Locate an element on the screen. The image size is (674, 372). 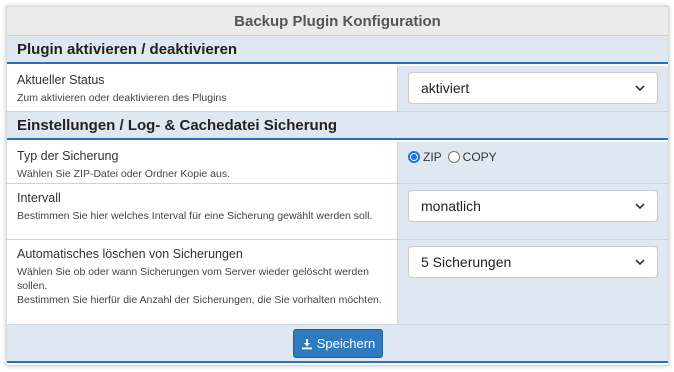
radio-copy-button is located at coordinates (453, 157).